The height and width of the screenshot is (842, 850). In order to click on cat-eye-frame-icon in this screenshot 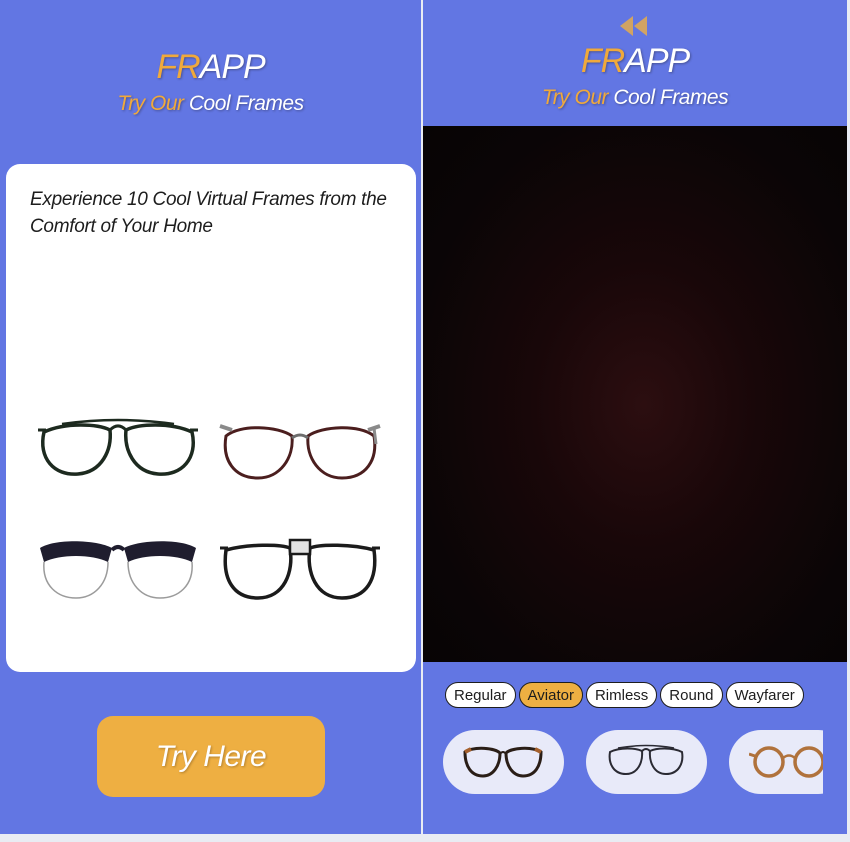, I will do `click(300, 452)`.